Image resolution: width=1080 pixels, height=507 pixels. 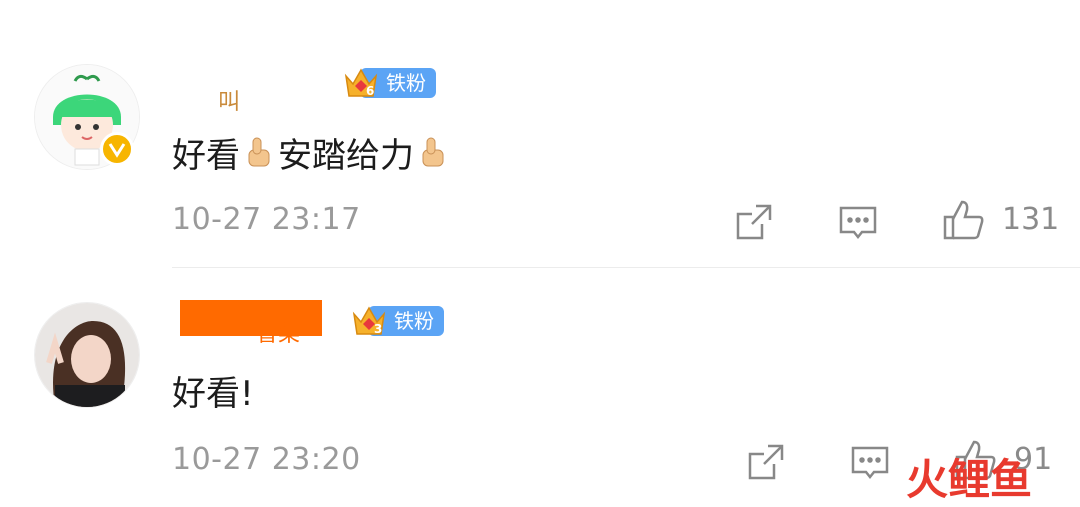 I want to click on watermark-char: 鲤, so click(x=969, y=479).